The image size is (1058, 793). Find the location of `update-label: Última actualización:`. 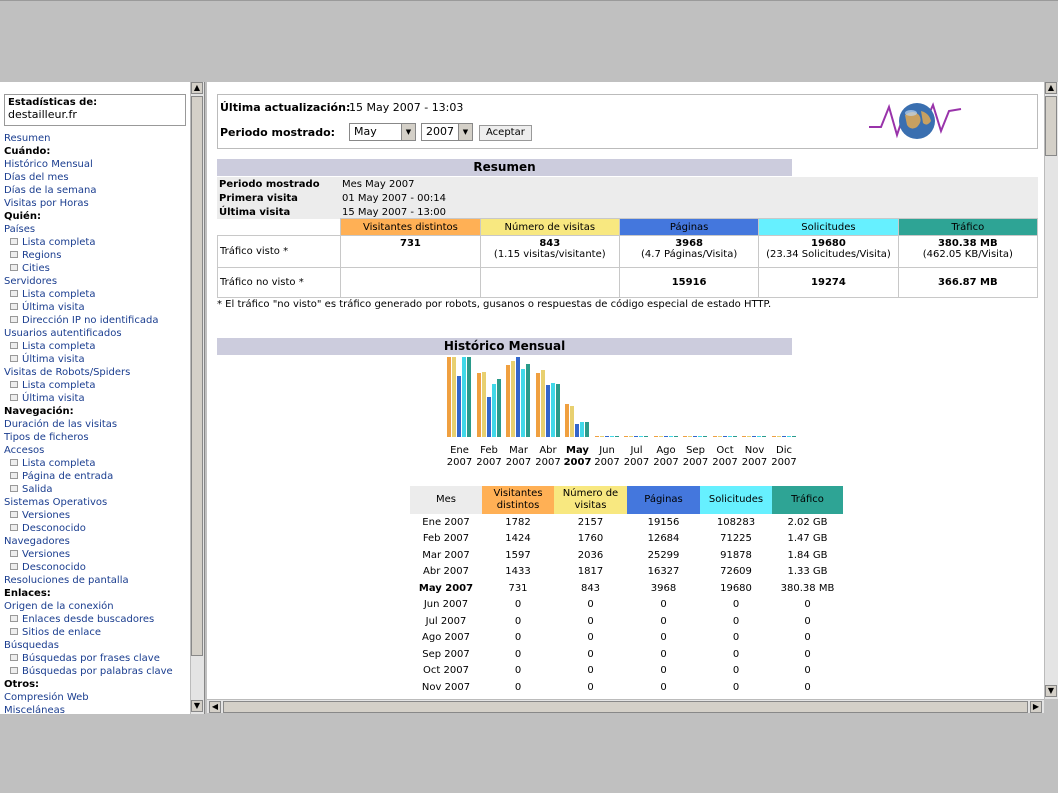

update-label: Última actualización: is located at coordinates (285, 107).